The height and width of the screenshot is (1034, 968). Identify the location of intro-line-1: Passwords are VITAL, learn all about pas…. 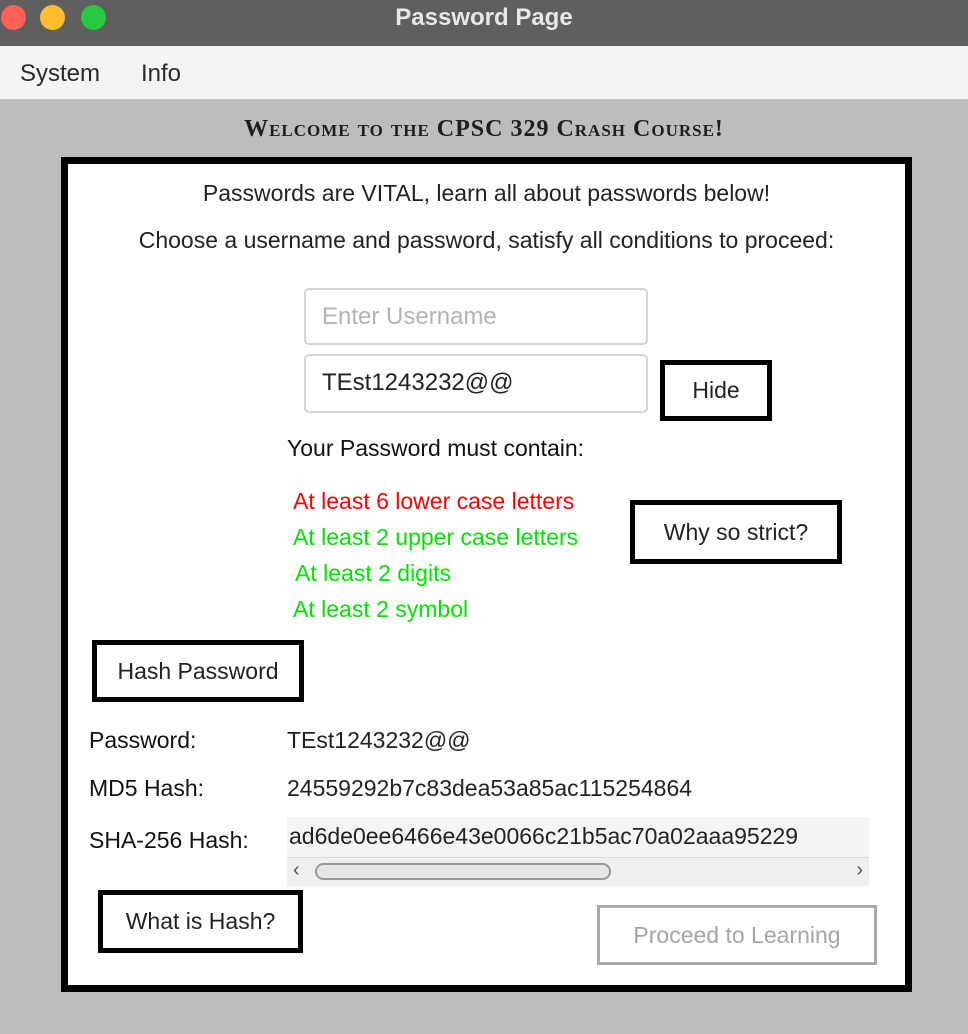
(486, 193).